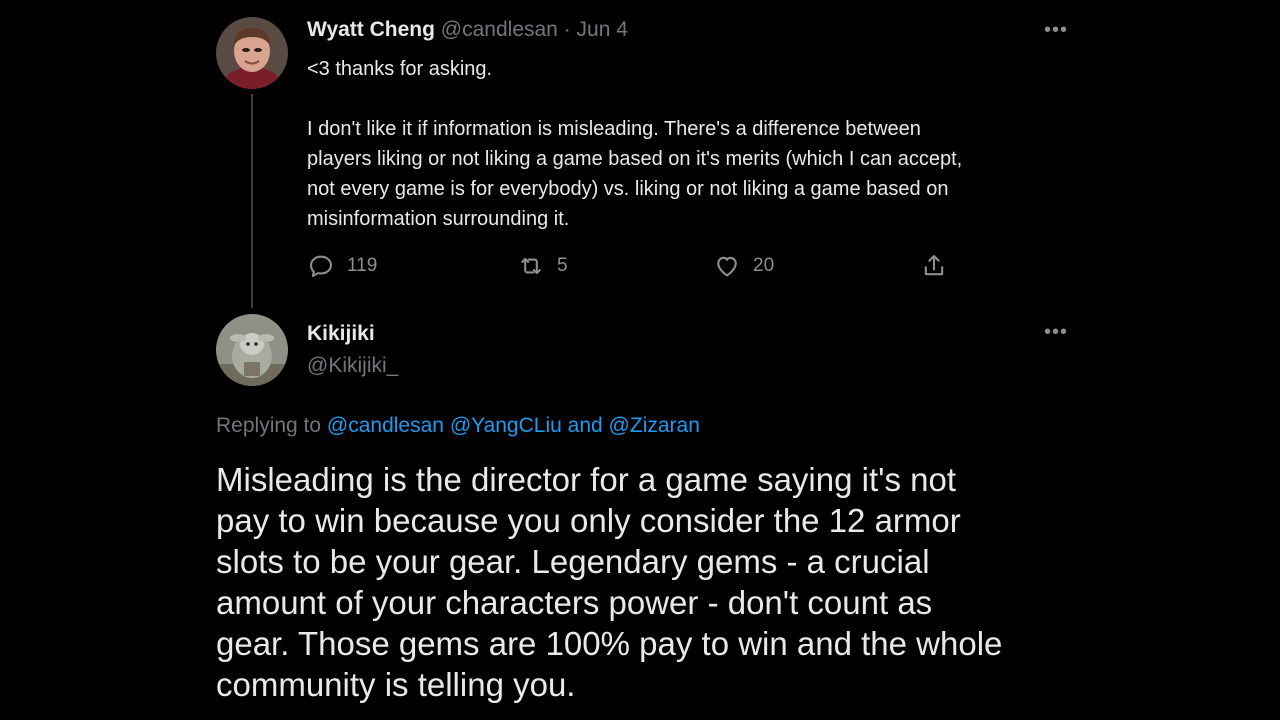  What do you see at coordinates (602, 29) in the screenshot?
I see `tweet-date: Jun 4` at bounding box center [602, 29].